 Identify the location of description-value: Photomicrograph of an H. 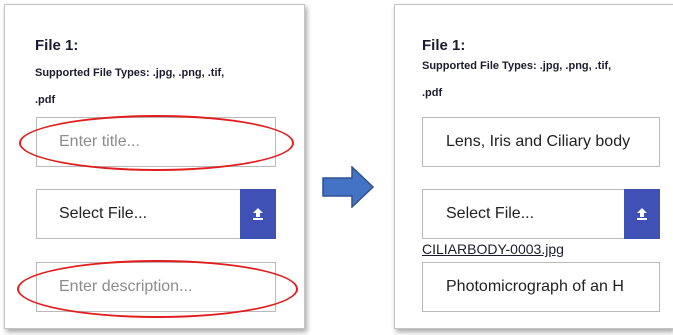
(535, 286).